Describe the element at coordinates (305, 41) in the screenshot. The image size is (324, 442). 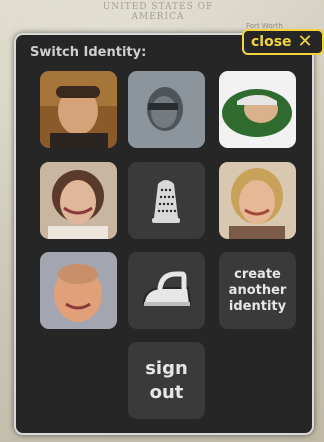
I see `close-icon: ✕` at that location.